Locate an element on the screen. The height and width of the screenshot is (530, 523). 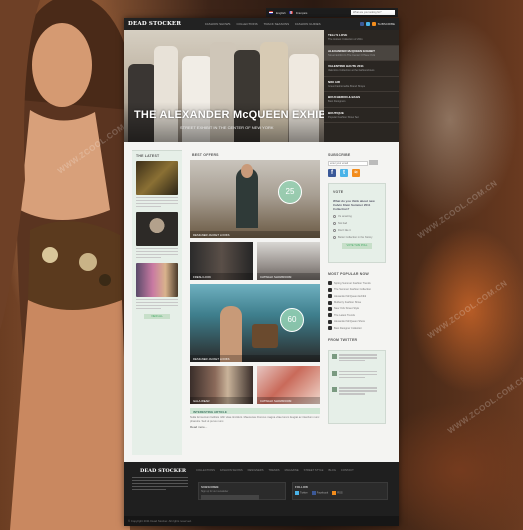
footer-link: MAGAZINE is located at coordinates (292, 470).